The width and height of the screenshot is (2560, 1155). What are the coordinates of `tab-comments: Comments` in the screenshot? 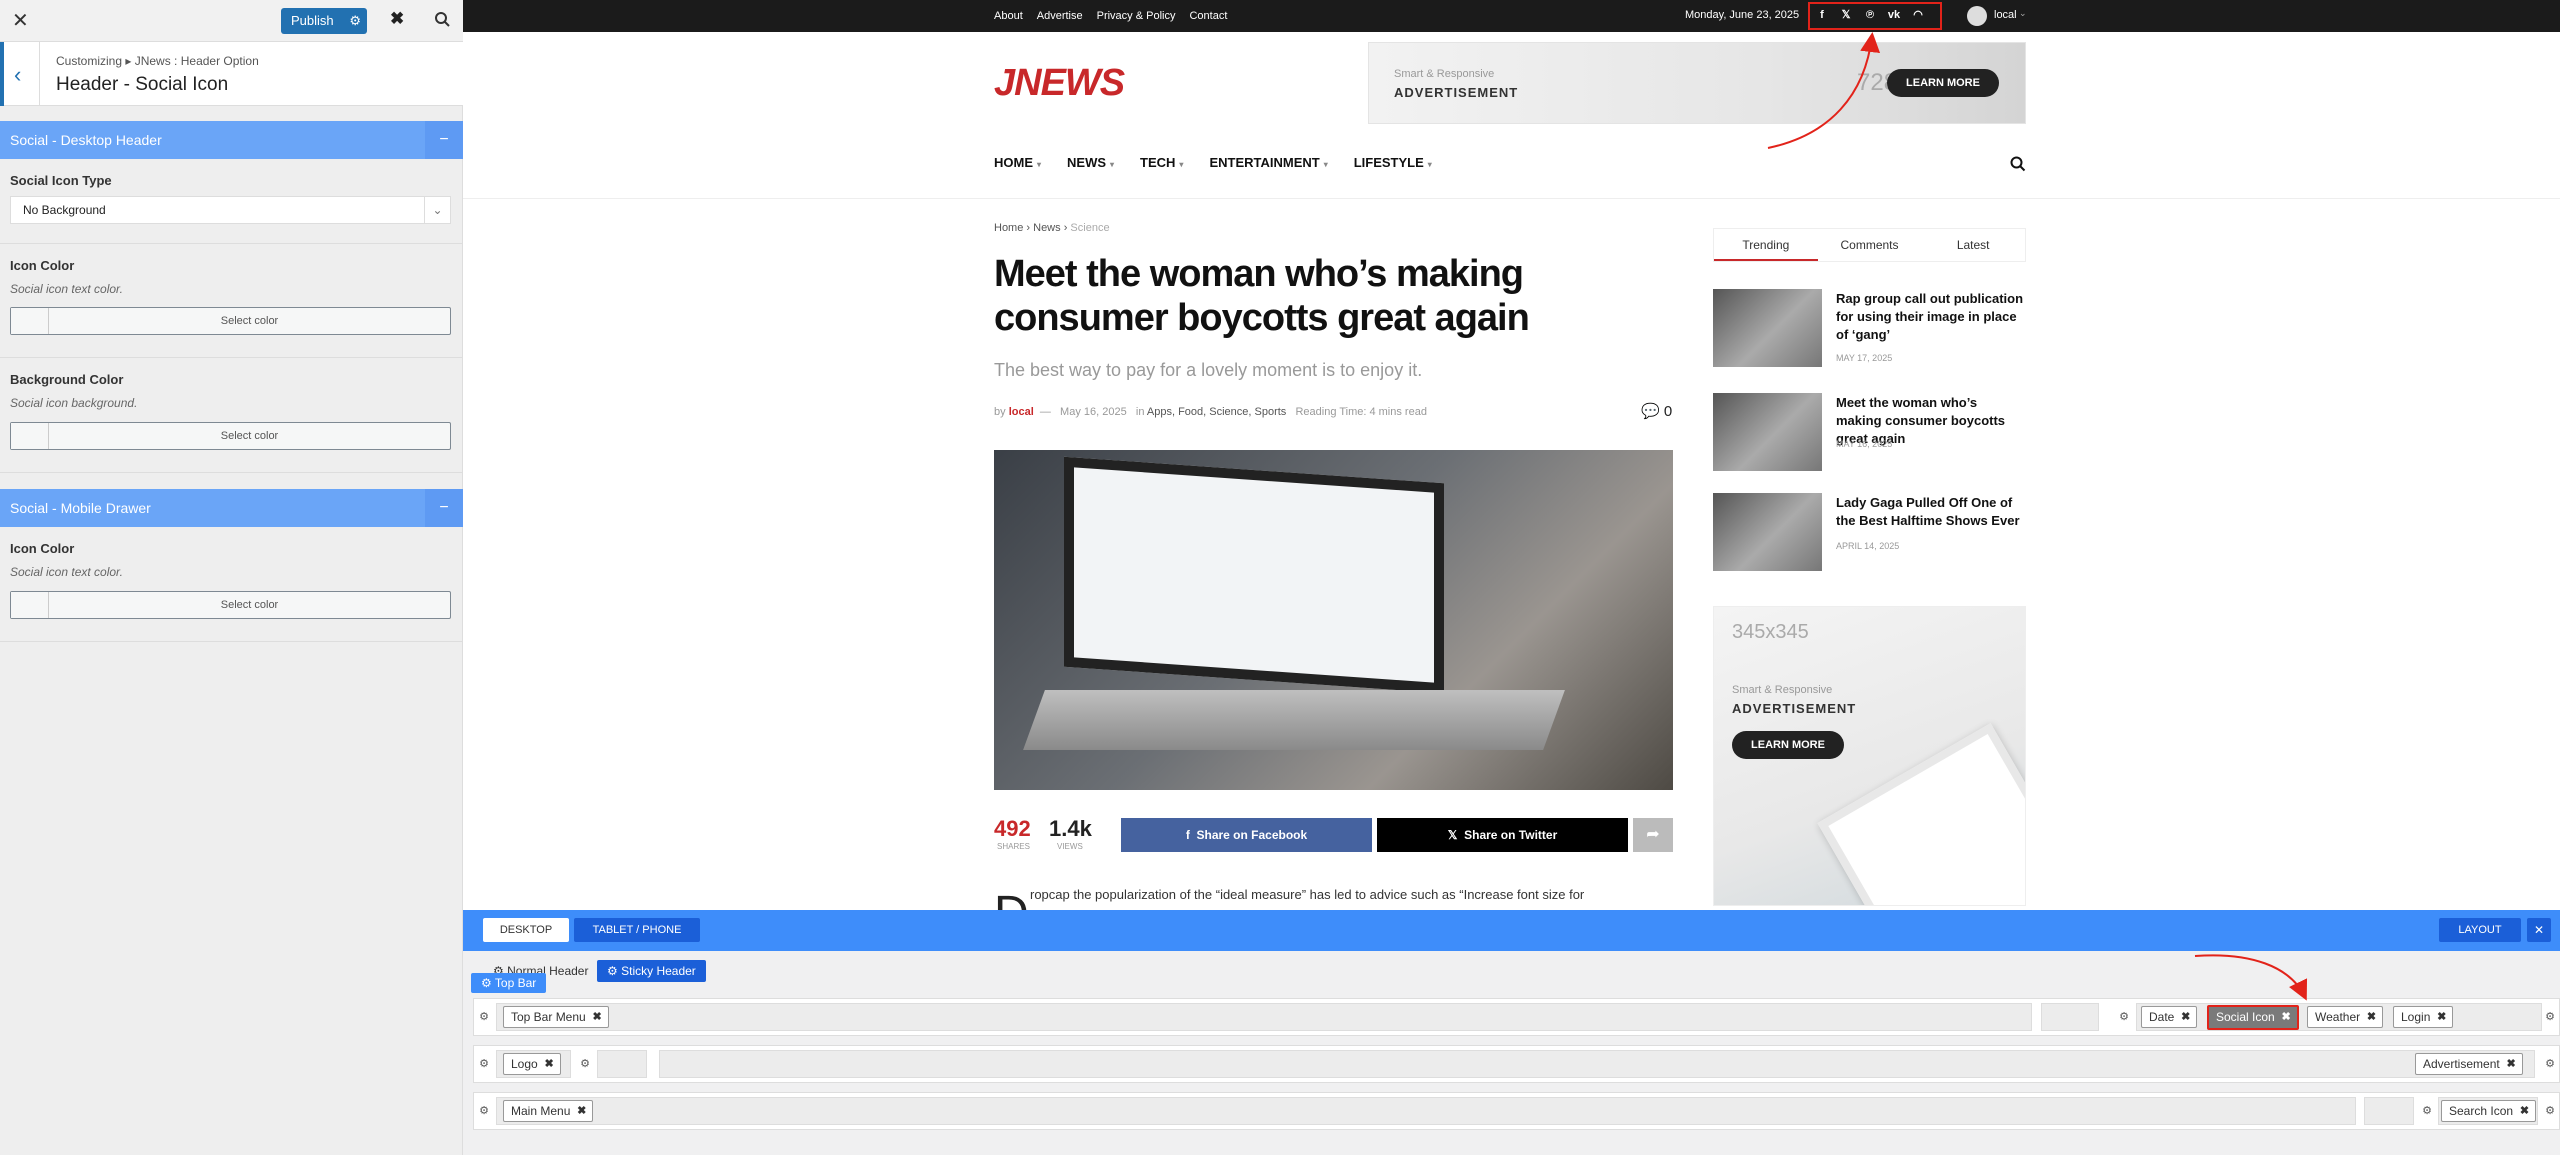 It's located at (1870, 245).